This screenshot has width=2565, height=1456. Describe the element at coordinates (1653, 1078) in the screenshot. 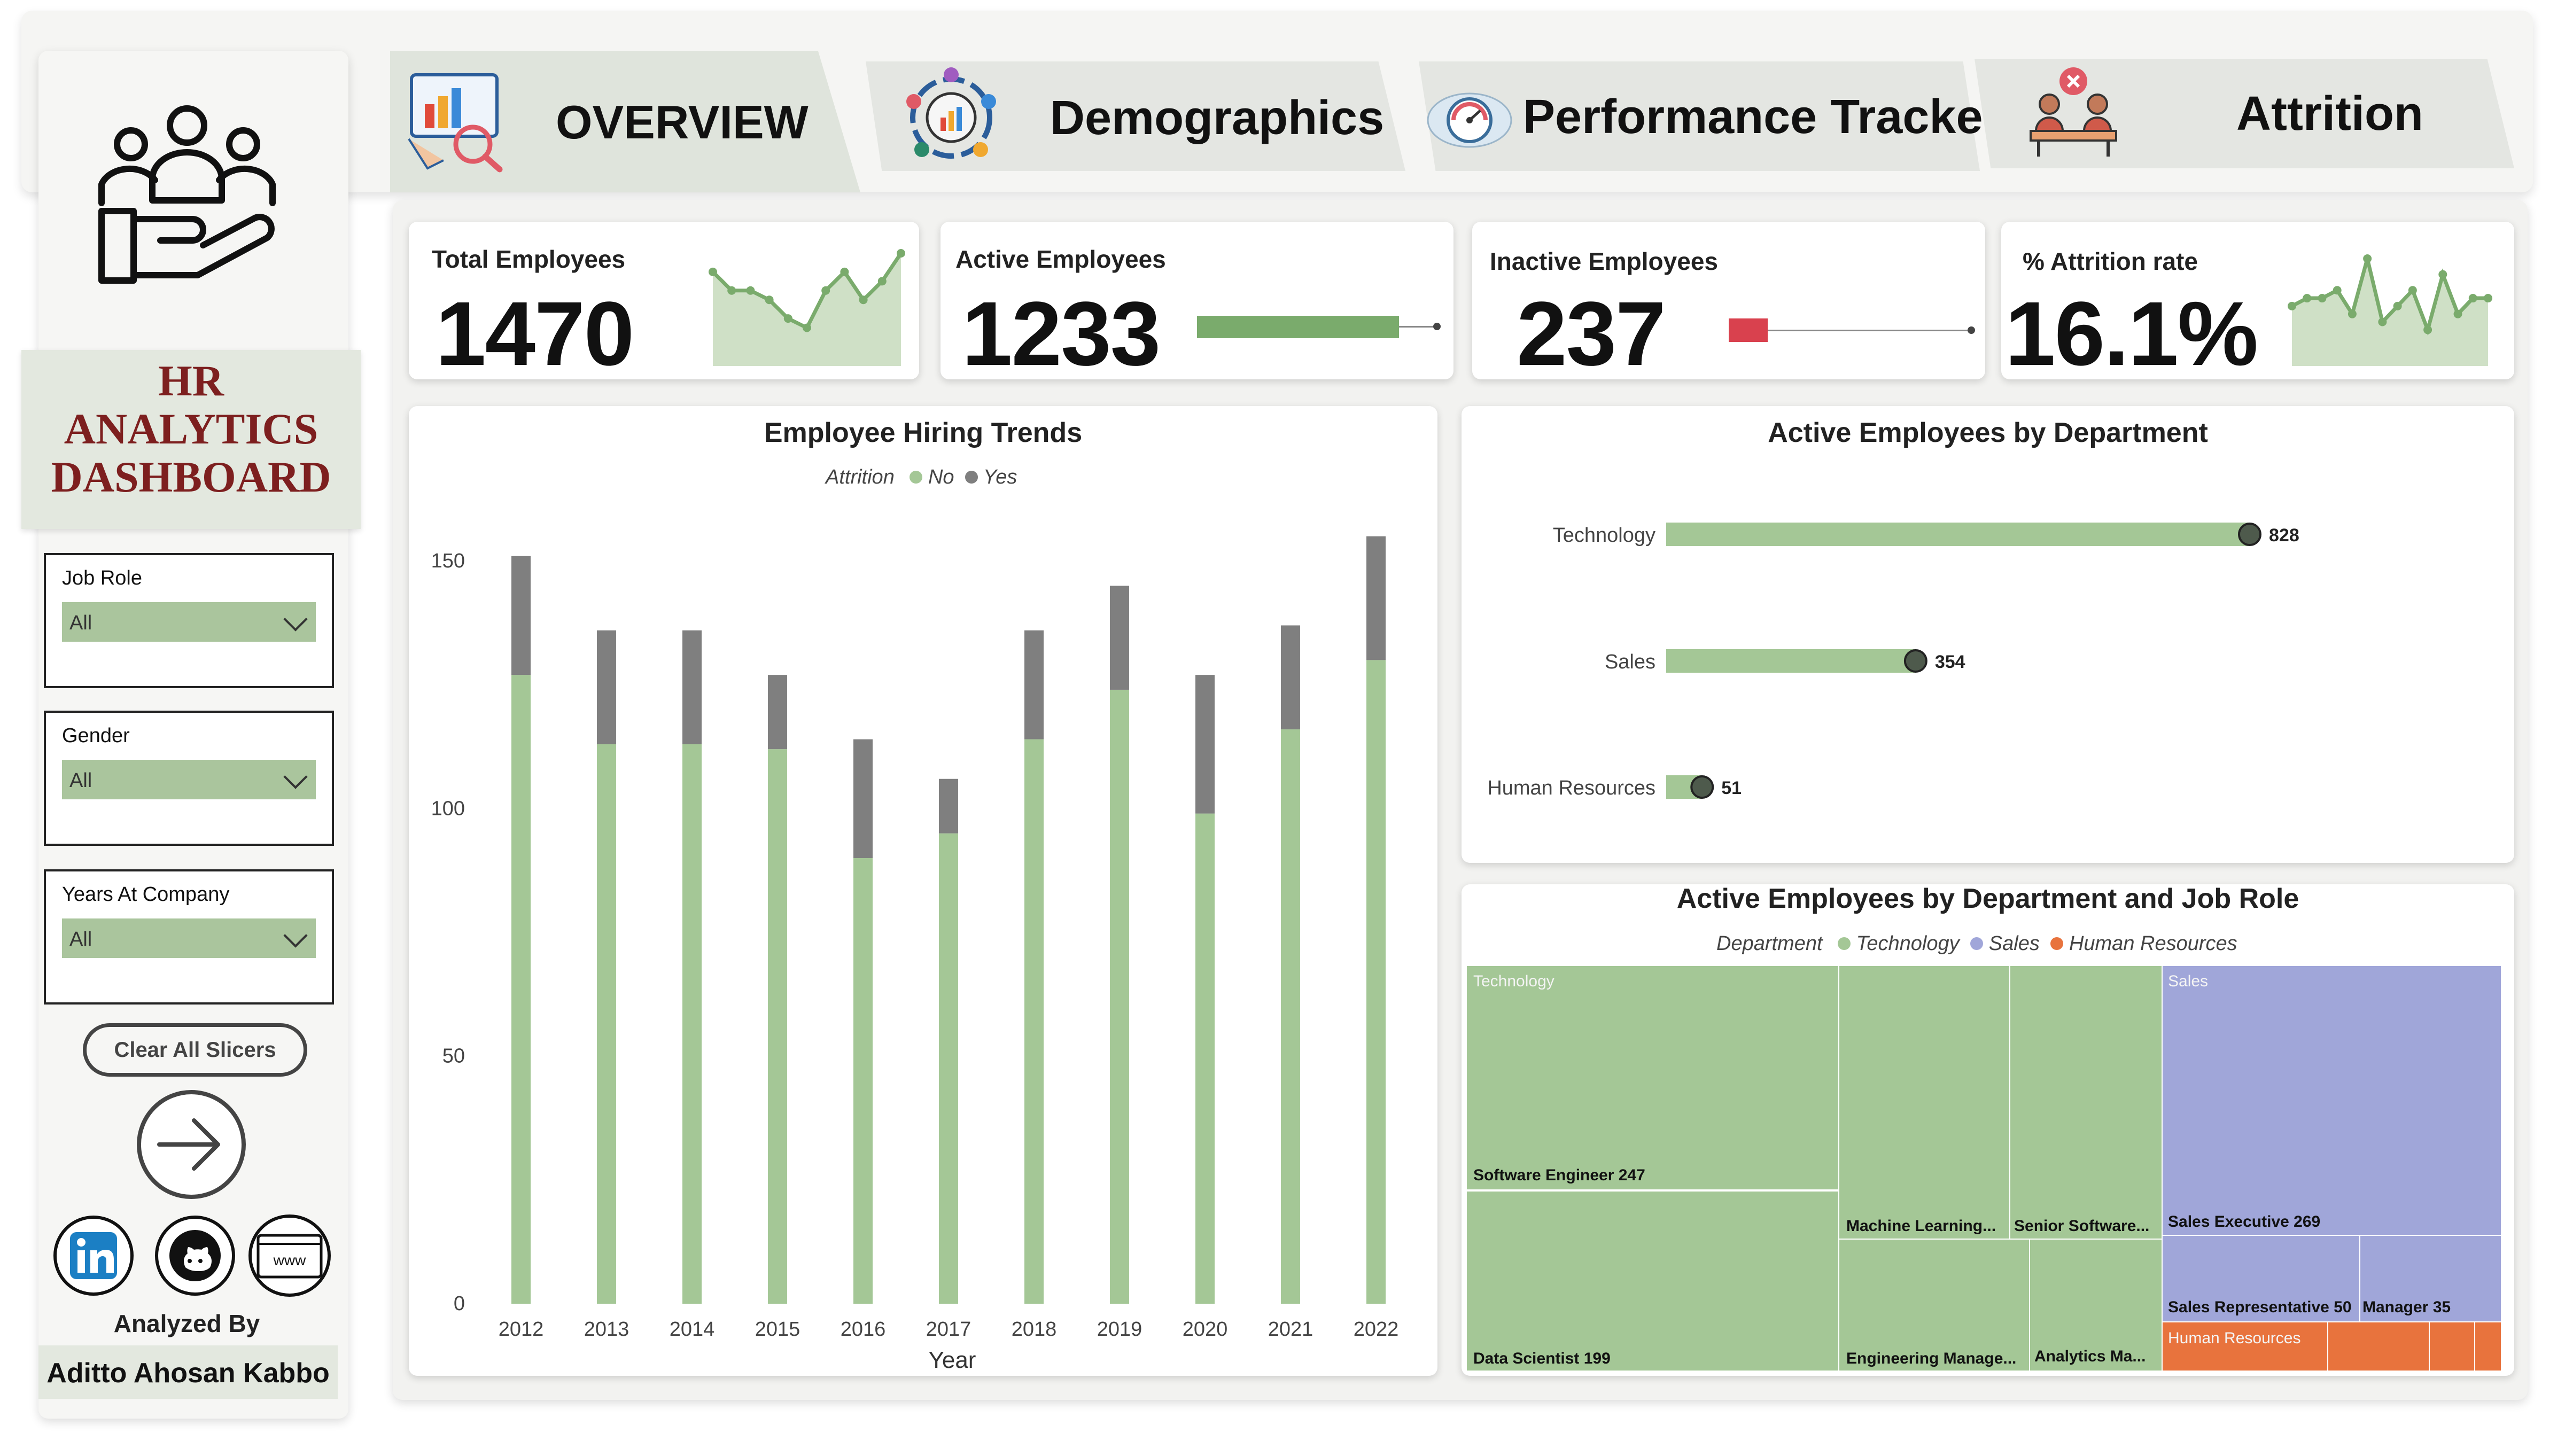

I see `treemap-tile-software-engineer` at that location.